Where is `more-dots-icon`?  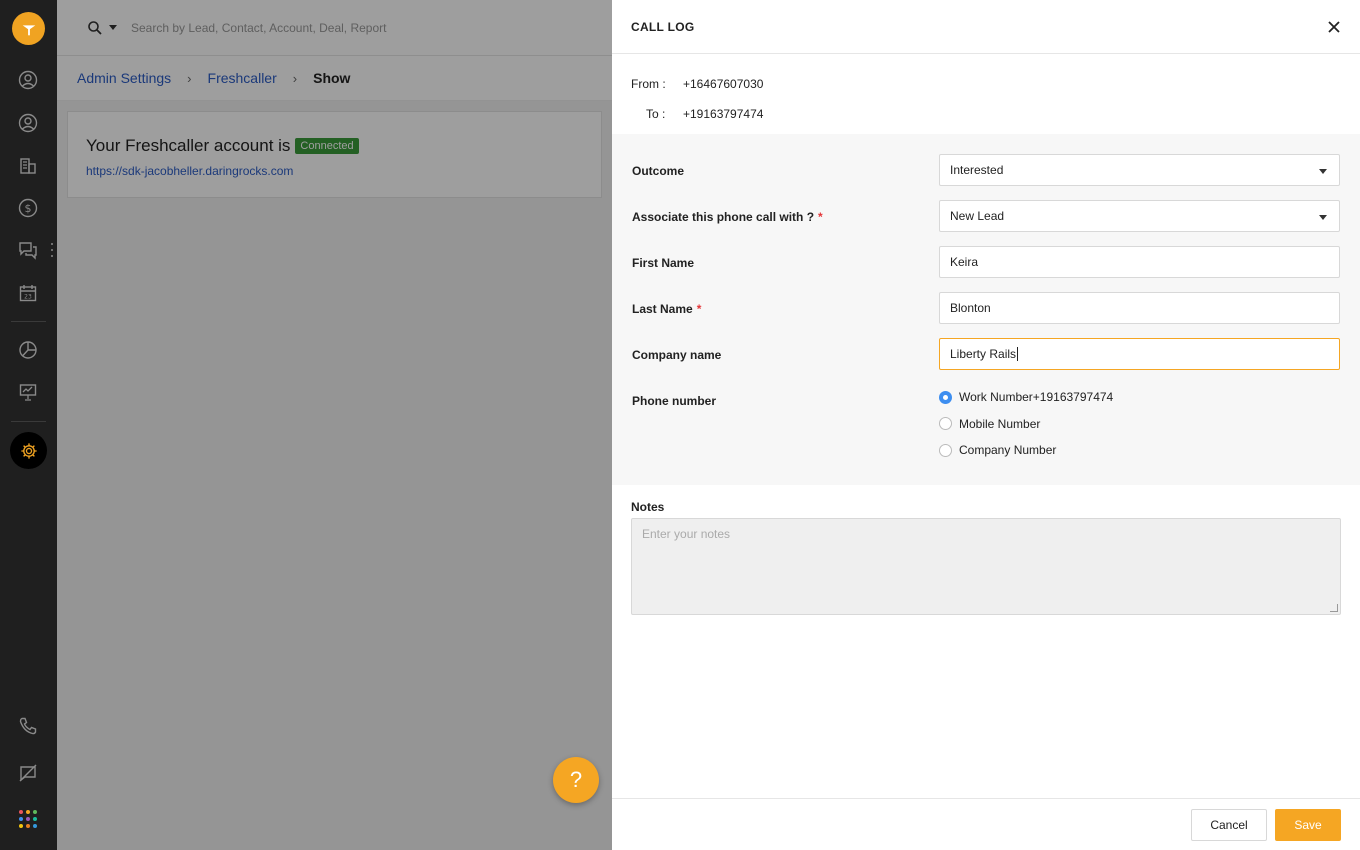
more-dots-icon is located at coordinates (52, 250).